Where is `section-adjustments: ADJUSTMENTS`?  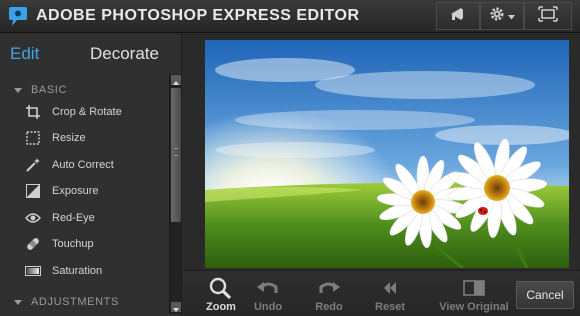
section-adjustments: ADJUSTMENTS is located at coordinates (84, 302).